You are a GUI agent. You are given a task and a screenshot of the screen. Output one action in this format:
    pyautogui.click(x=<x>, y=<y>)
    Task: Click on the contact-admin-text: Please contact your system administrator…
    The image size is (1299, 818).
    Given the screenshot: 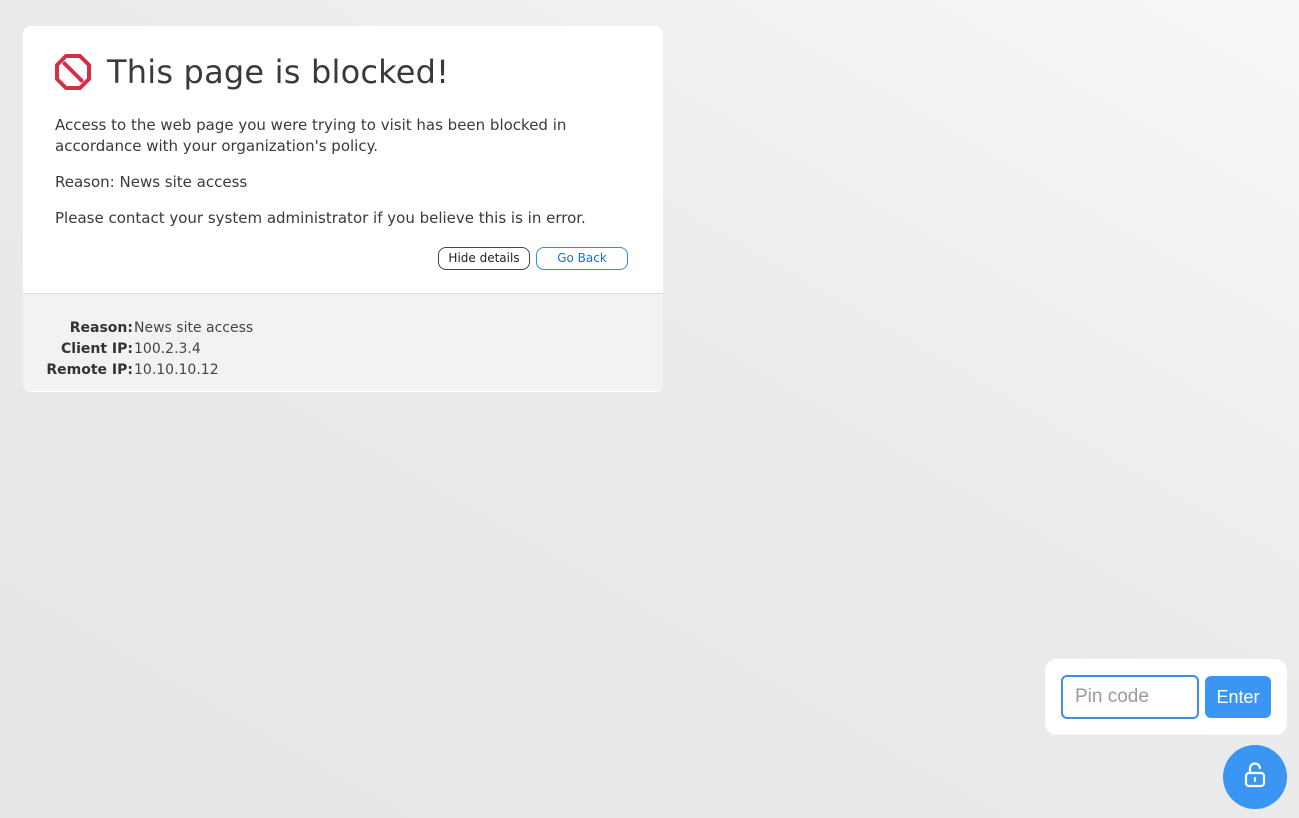 What is the action you would take?
    pyautogui.click(x=320, y=218)
    